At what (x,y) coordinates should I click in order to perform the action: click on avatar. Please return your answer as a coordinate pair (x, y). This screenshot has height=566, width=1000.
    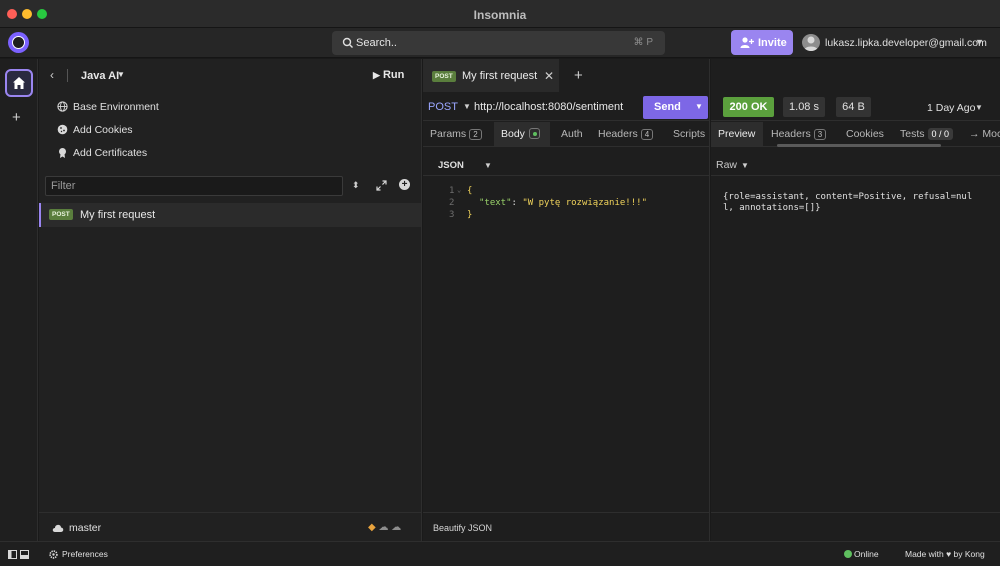
    Looking at the image, I should click on (811, 42).